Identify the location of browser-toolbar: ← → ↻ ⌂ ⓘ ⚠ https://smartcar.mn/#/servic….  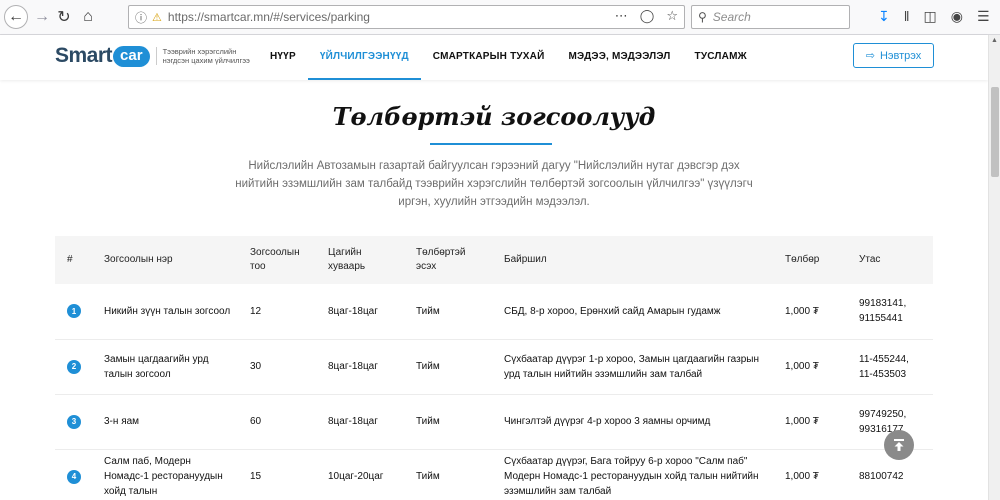
(500, 17).